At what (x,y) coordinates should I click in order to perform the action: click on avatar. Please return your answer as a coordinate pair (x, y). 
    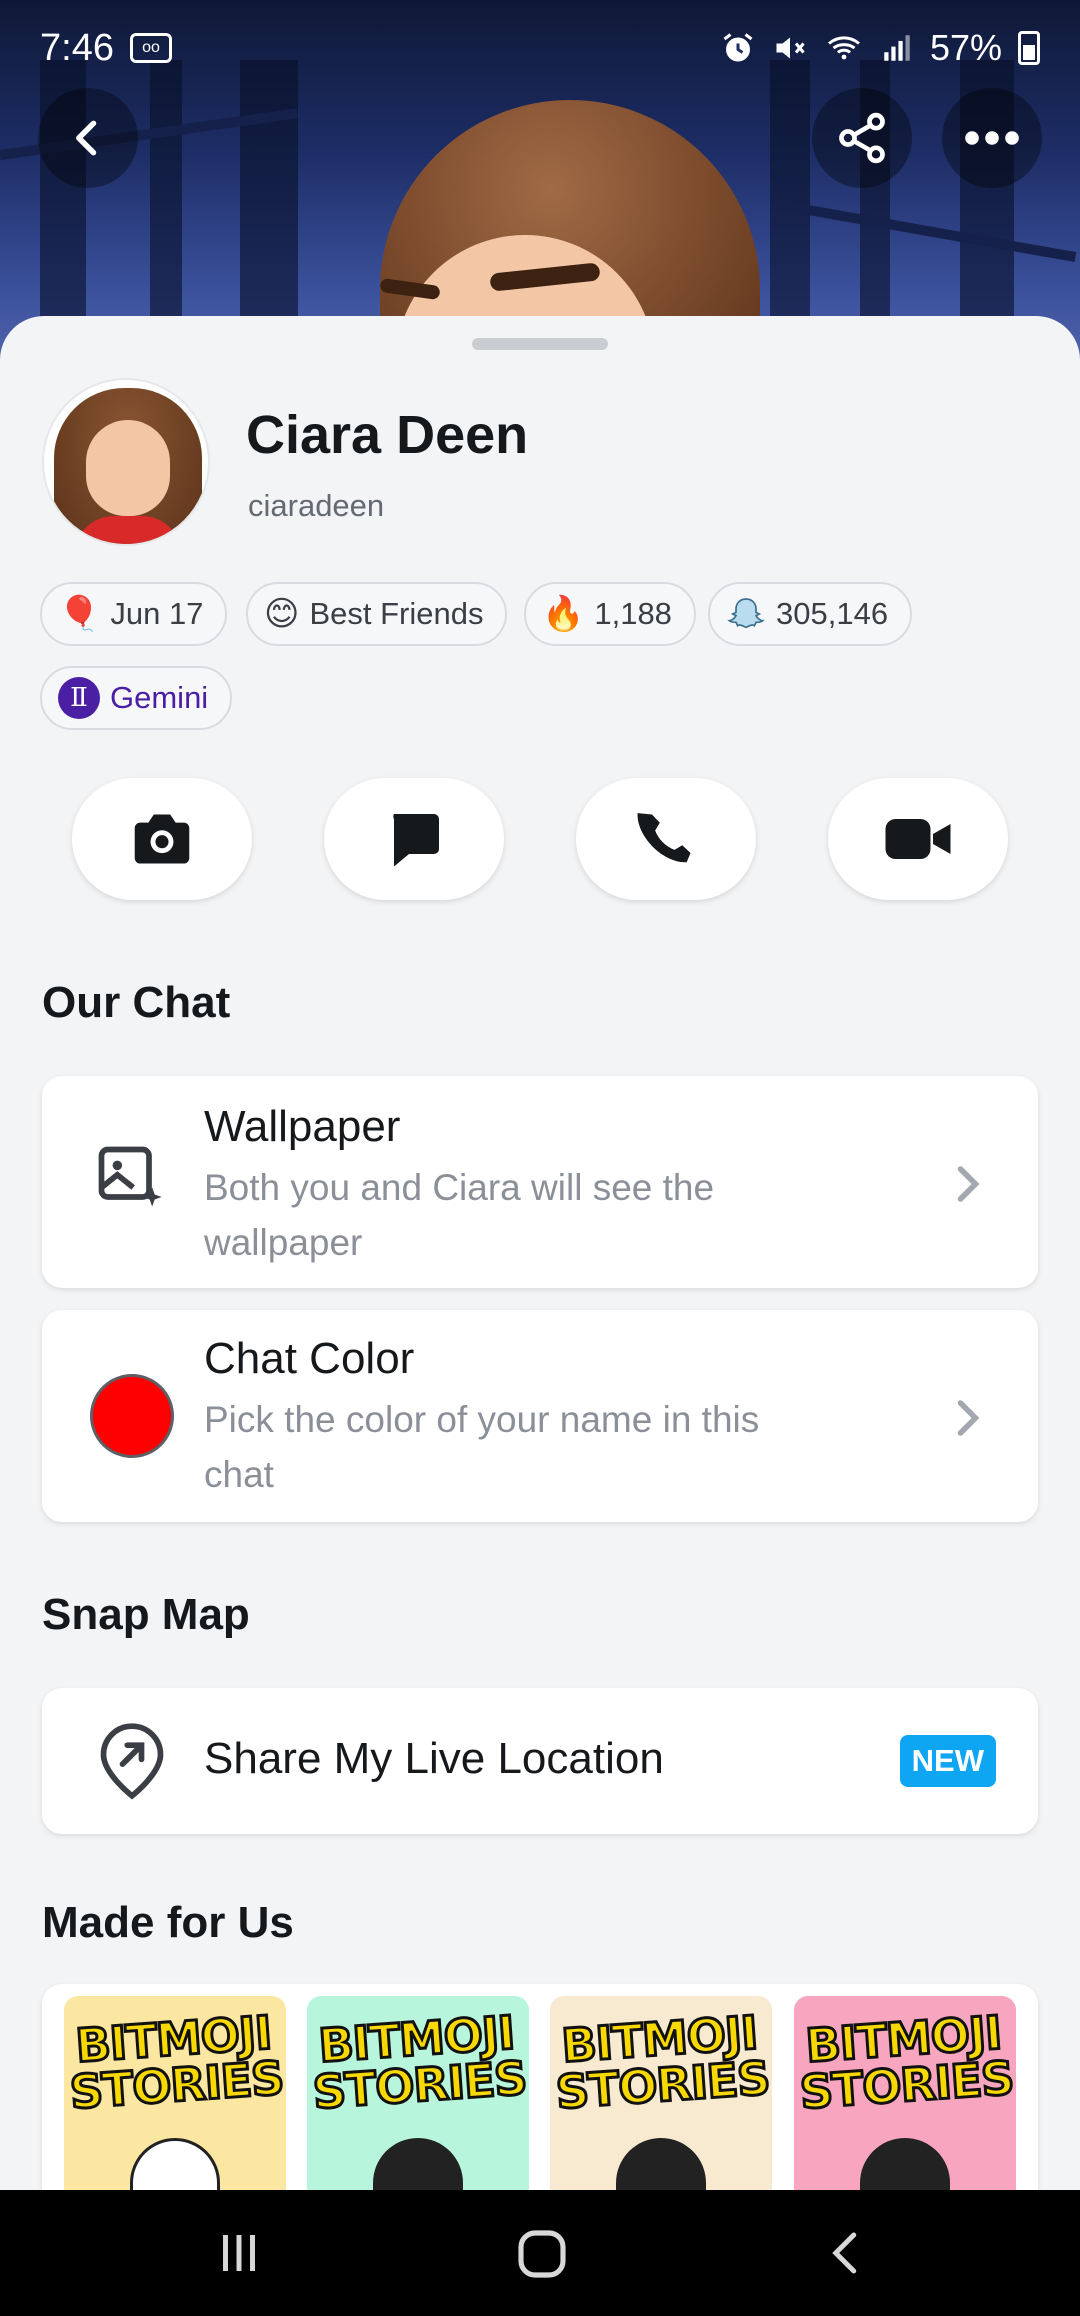
    Looking at the image, I should click on (126, 462).